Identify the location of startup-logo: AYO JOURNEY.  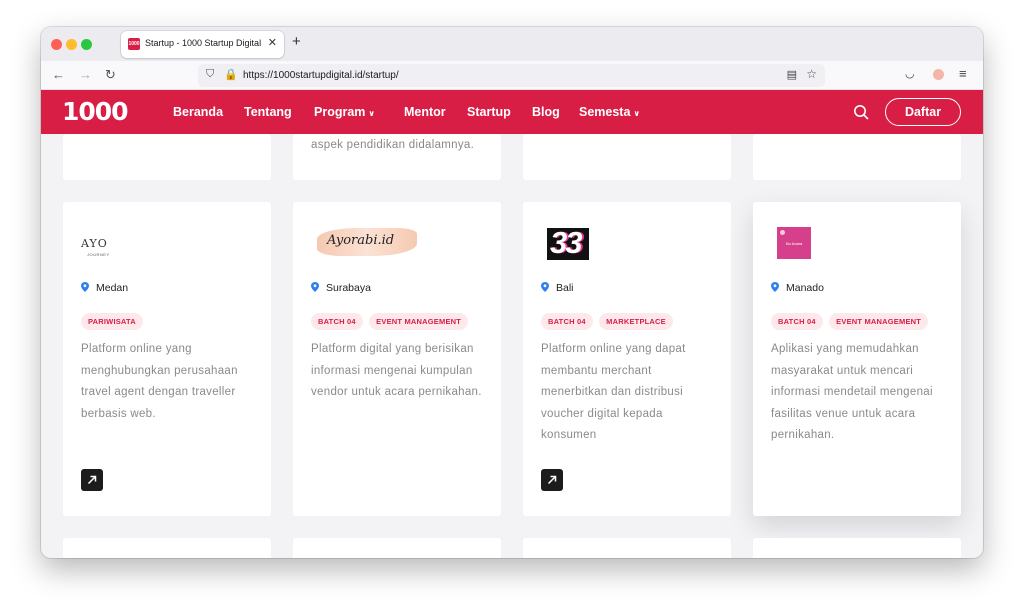
(95, 251).